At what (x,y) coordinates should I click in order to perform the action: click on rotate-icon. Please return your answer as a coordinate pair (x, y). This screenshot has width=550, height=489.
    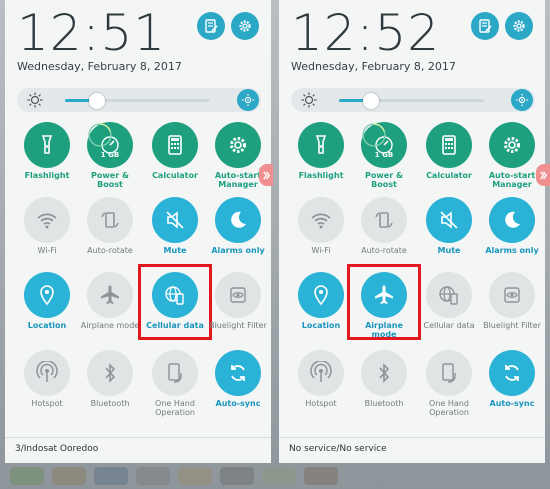
    Looking at the image, I should click on (384, 220).